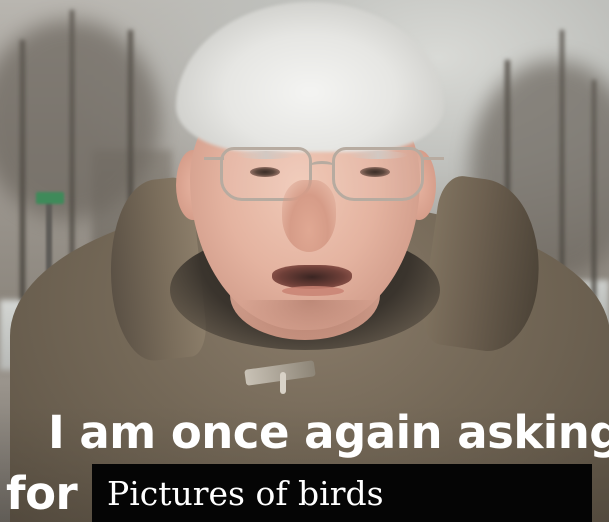 The image size is (609, 522). What do you see at coordinates (50, 198) in the screenshot?
I see `street-sign` at bounding box center [50, 198].